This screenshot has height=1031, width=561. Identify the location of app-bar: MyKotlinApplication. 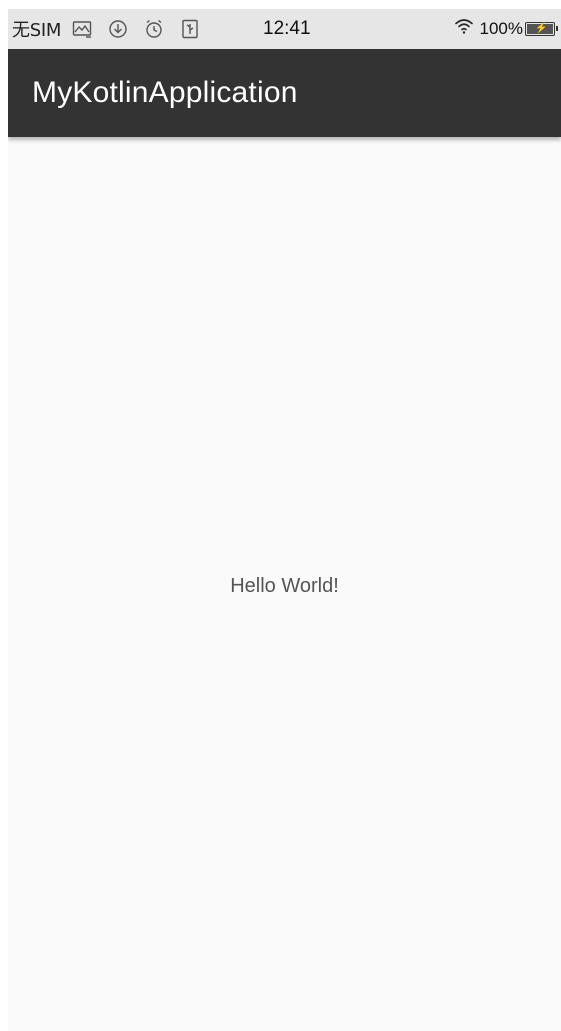
(284, 93).